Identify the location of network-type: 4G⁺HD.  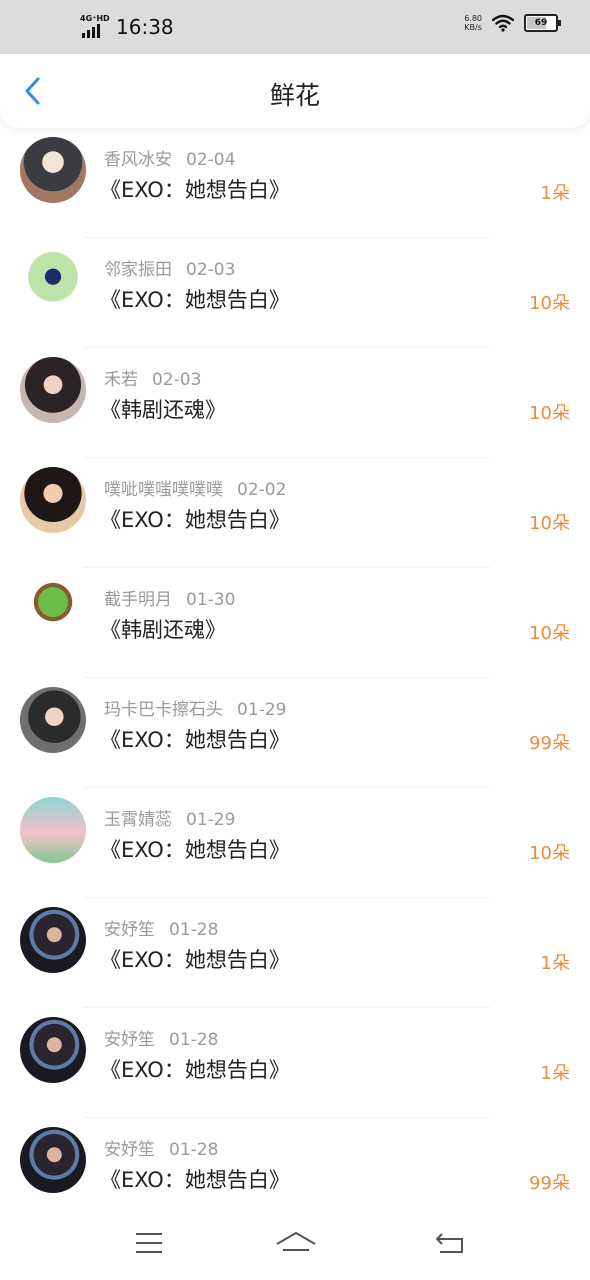
(95, 18).